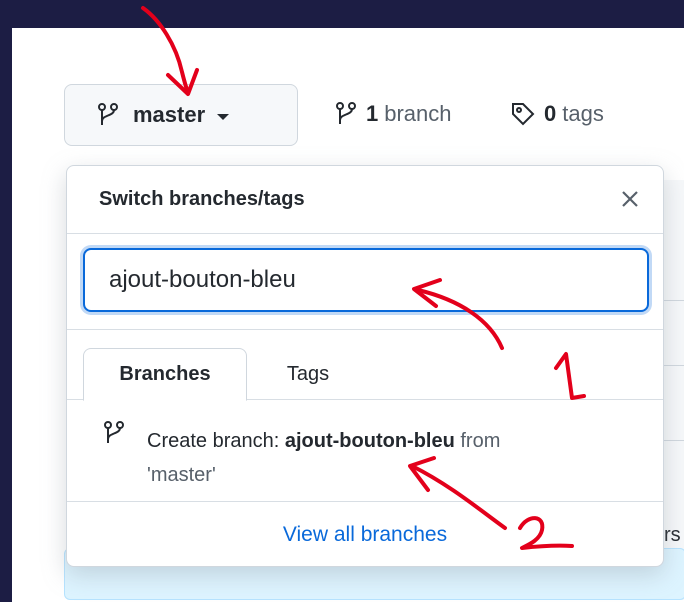 The image size is (684, 602). I want to click on dropdown-footer: View all branches, so click(365, 534).